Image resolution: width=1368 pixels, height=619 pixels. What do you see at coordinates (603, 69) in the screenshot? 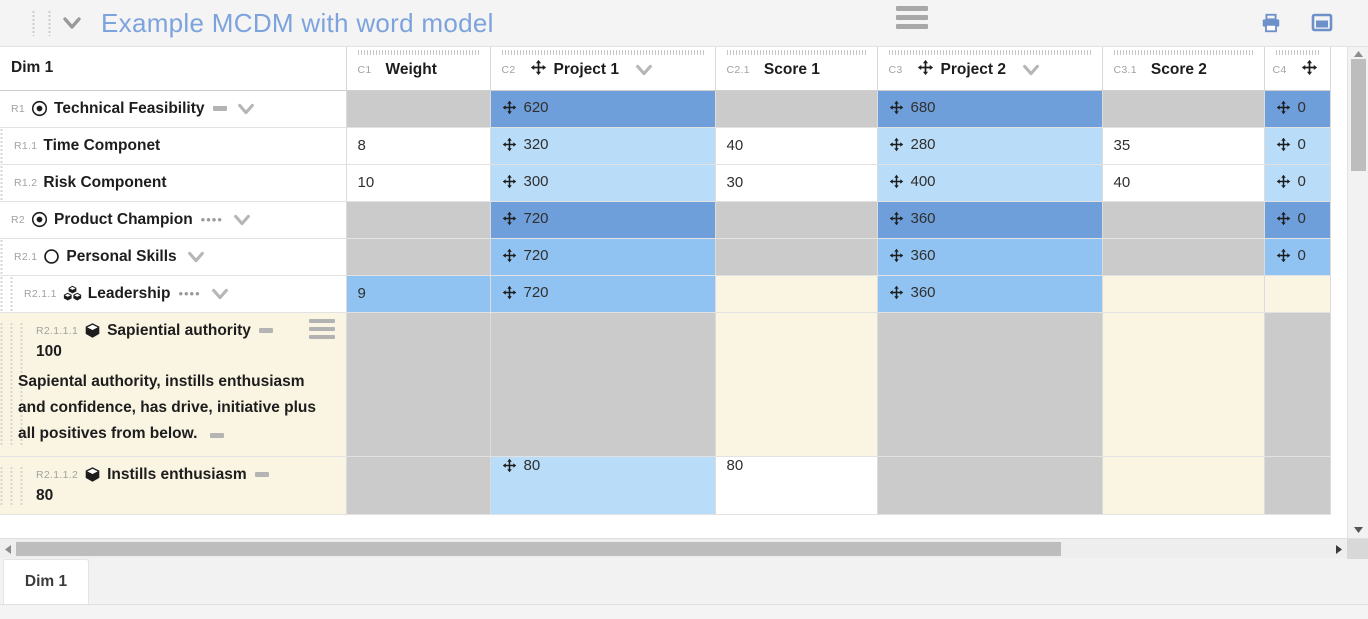
I see `column-header-project-1: C2 Project 1` at bounding box center [603, 69].